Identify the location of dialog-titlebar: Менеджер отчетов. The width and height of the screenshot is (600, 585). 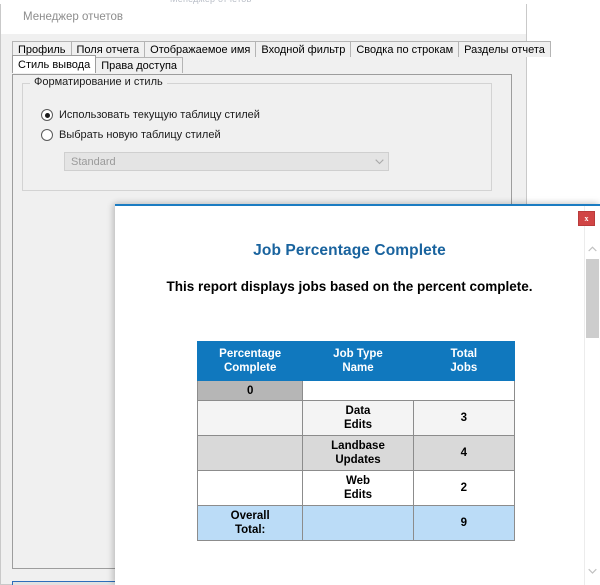
(263, 19).